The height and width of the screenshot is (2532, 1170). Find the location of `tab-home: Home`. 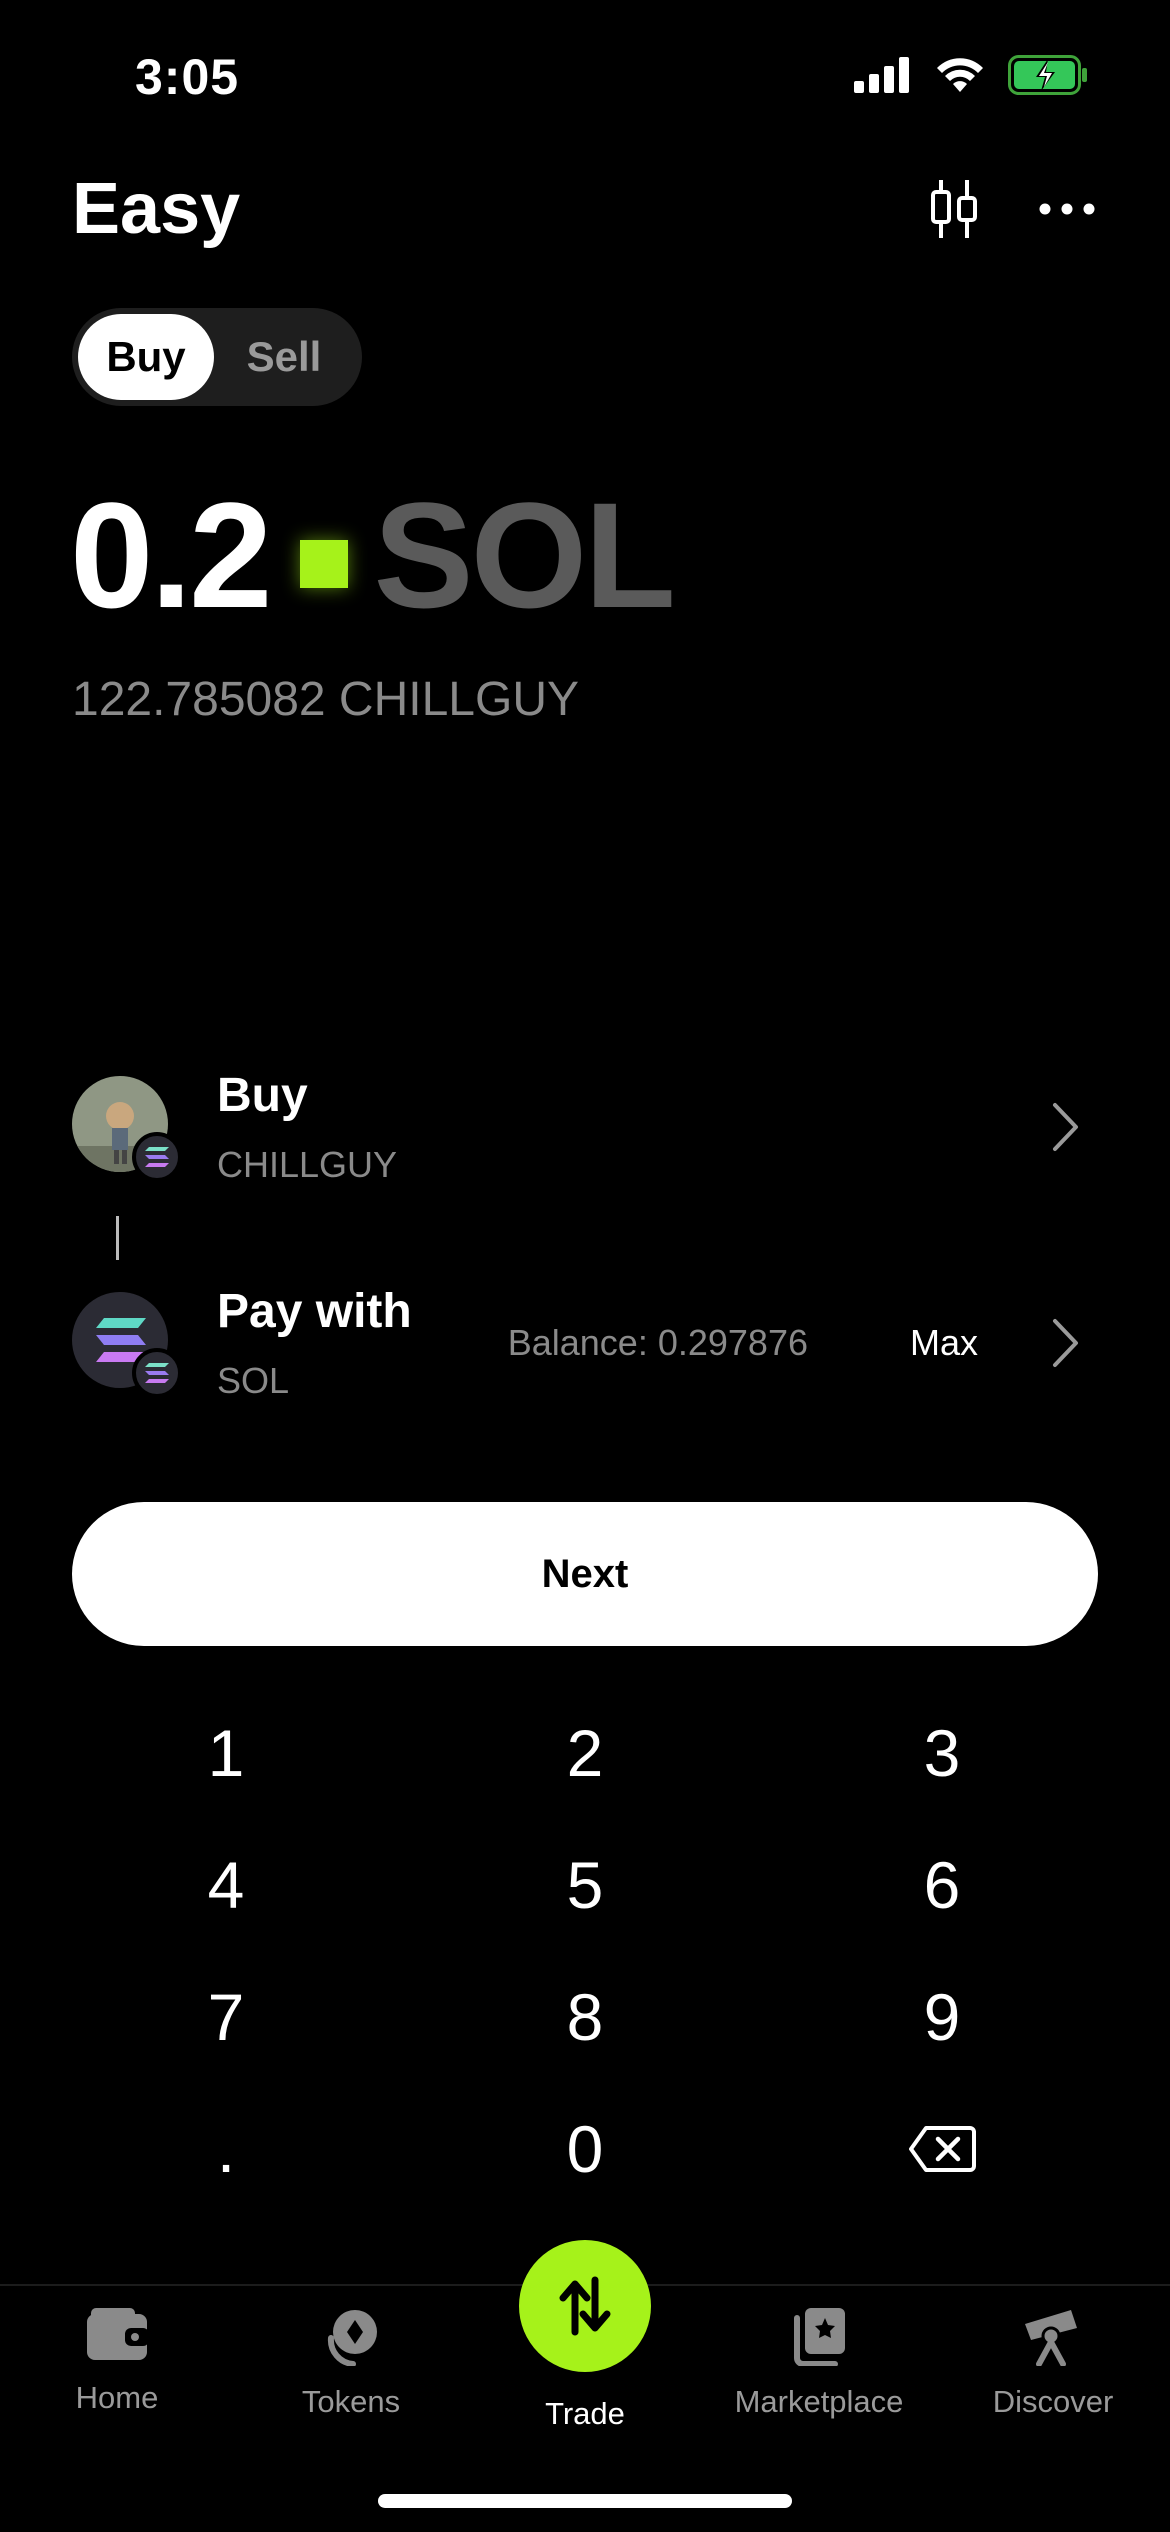

tab-home: Home is located at coordinates (117, 2361).